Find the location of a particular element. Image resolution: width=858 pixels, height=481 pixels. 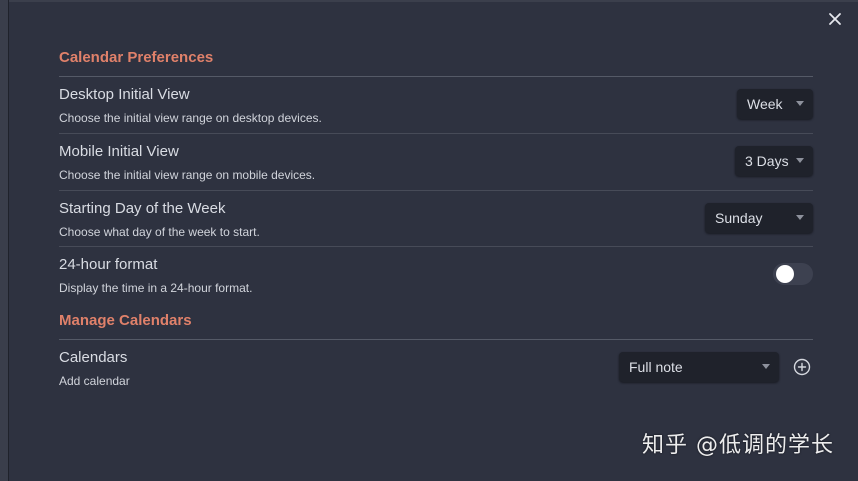

close-button is located at coordinates (835, 19).